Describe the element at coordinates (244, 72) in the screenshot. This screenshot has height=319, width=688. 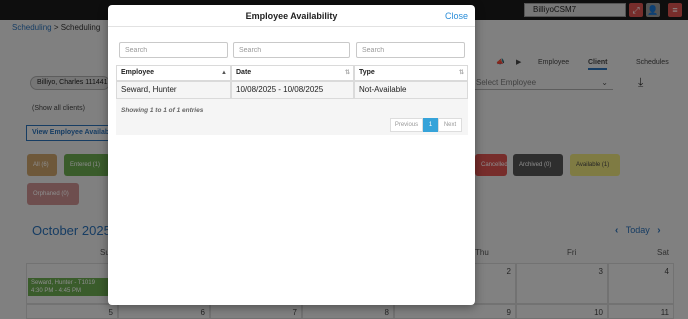
I see `column-header-label: Date` at that location.